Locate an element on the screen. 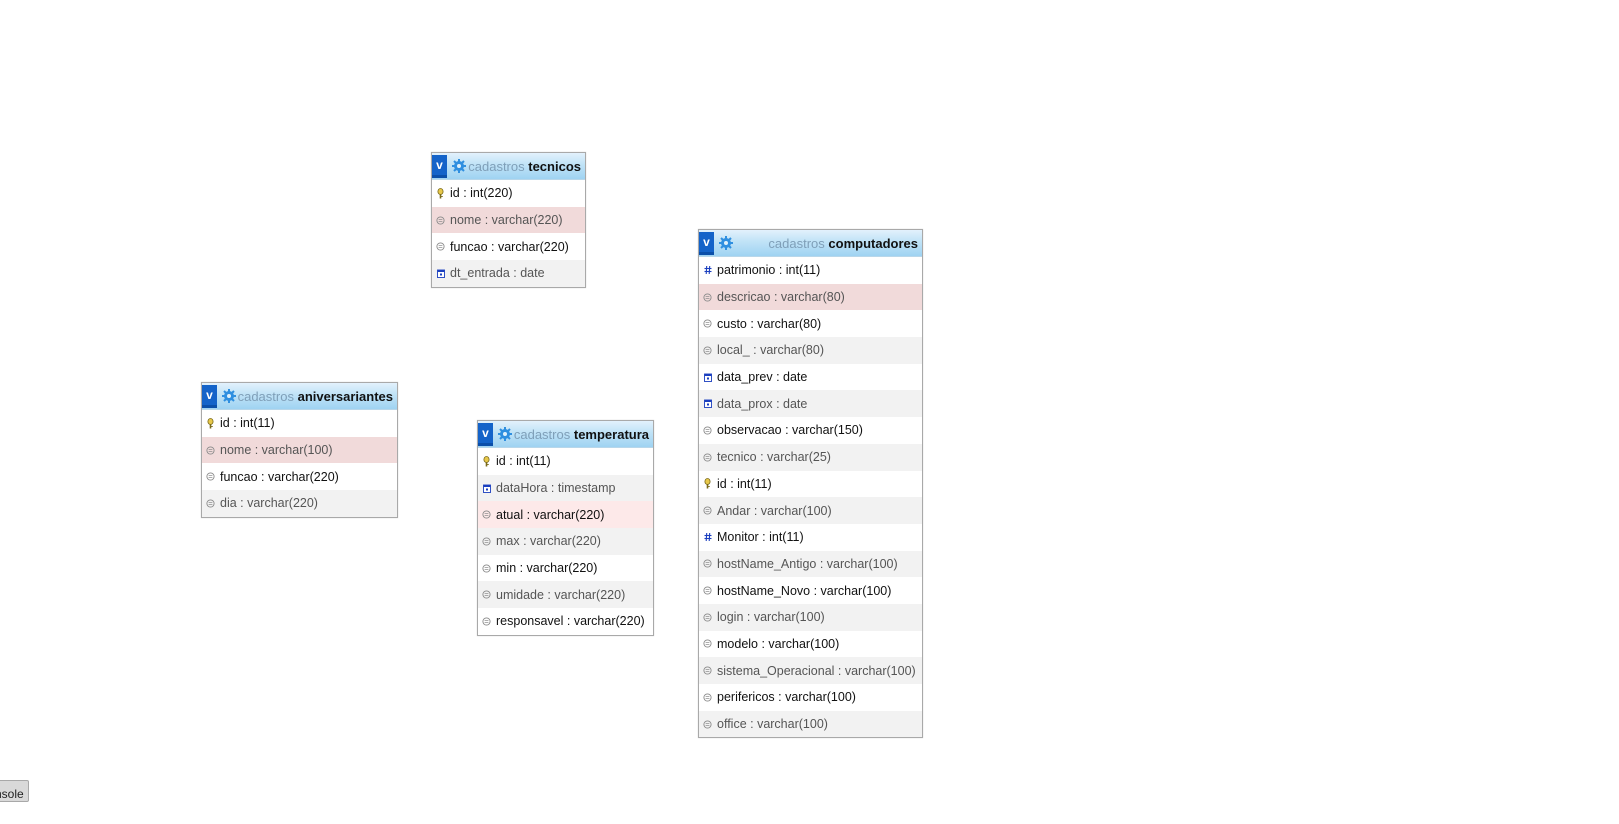 The height and width of the screenshot is (824, 1619). column-label: funcao : varchar(220) is located at coordinates (279, 476).